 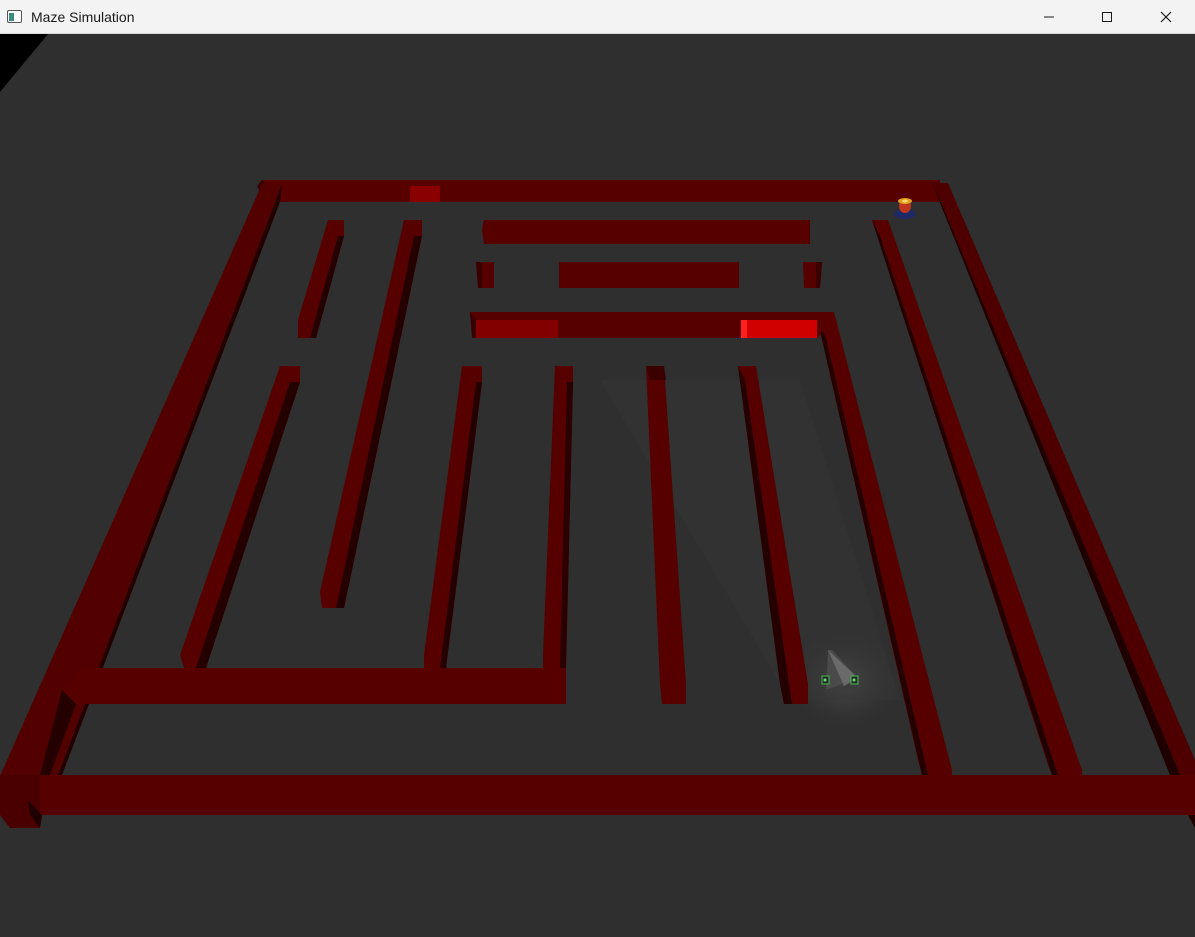 I want to click on wall-h-3-glow-left, so click(x=517, y=329).